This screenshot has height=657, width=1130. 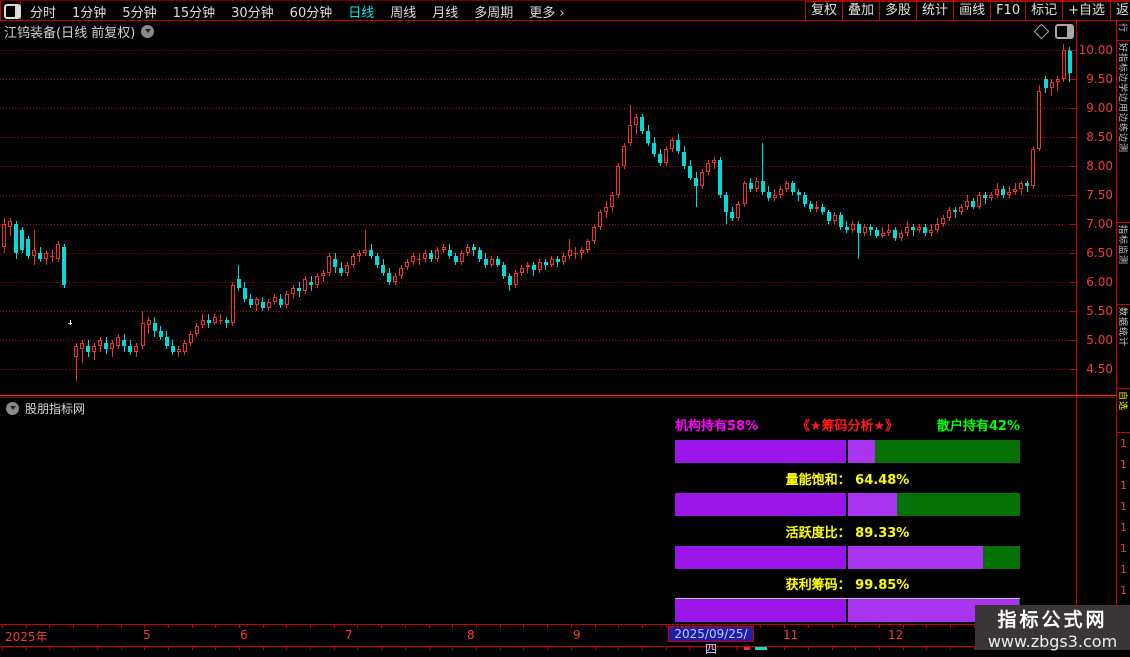 I want to click on toolbar-button-复权: 复权, so click(x=824, y=11).